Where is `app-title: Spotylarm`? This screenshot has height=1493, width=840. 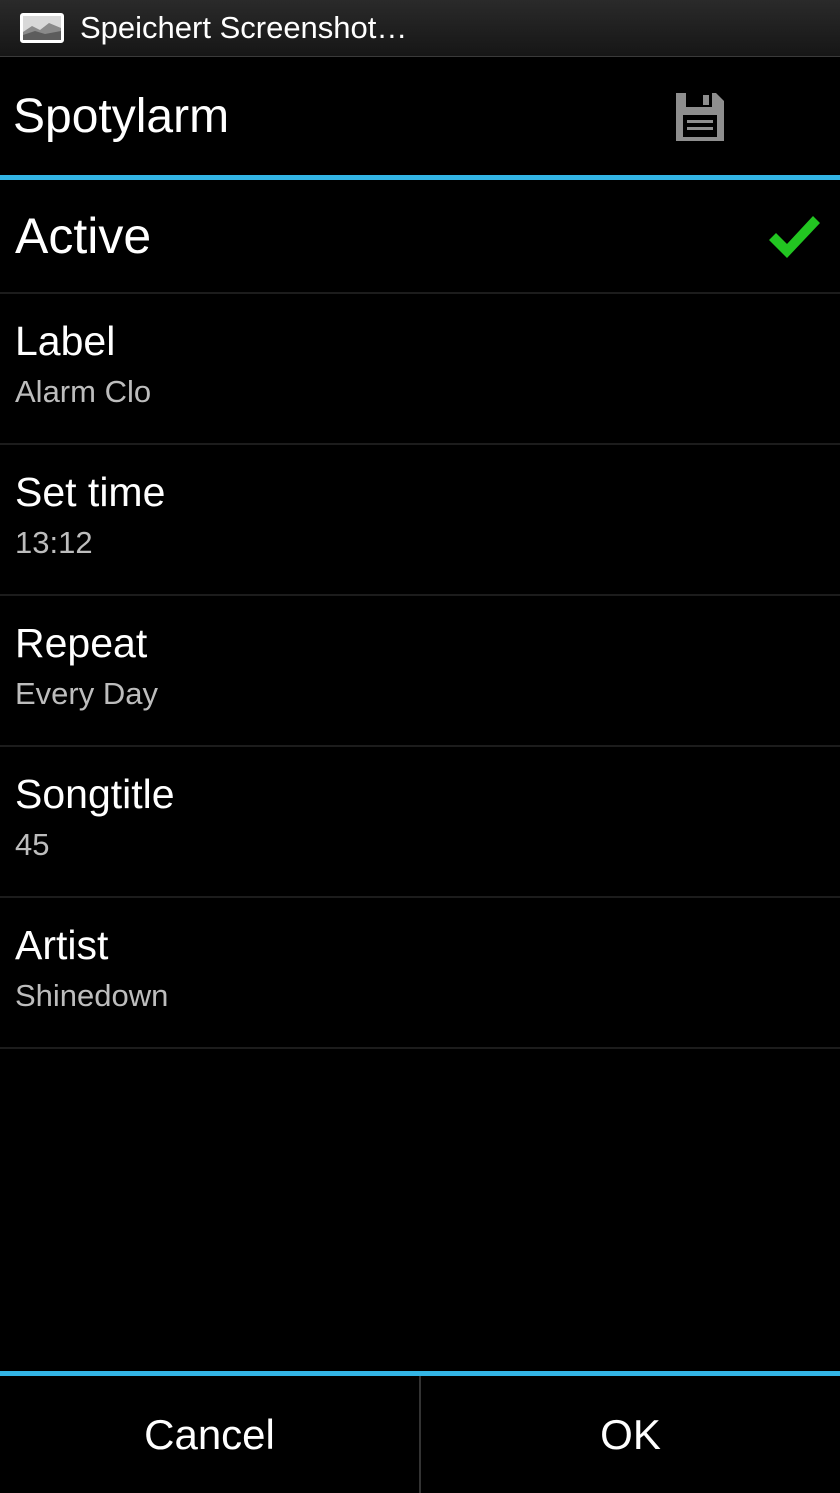 app-title: Spotylarm is located at coordinates (121, 116).